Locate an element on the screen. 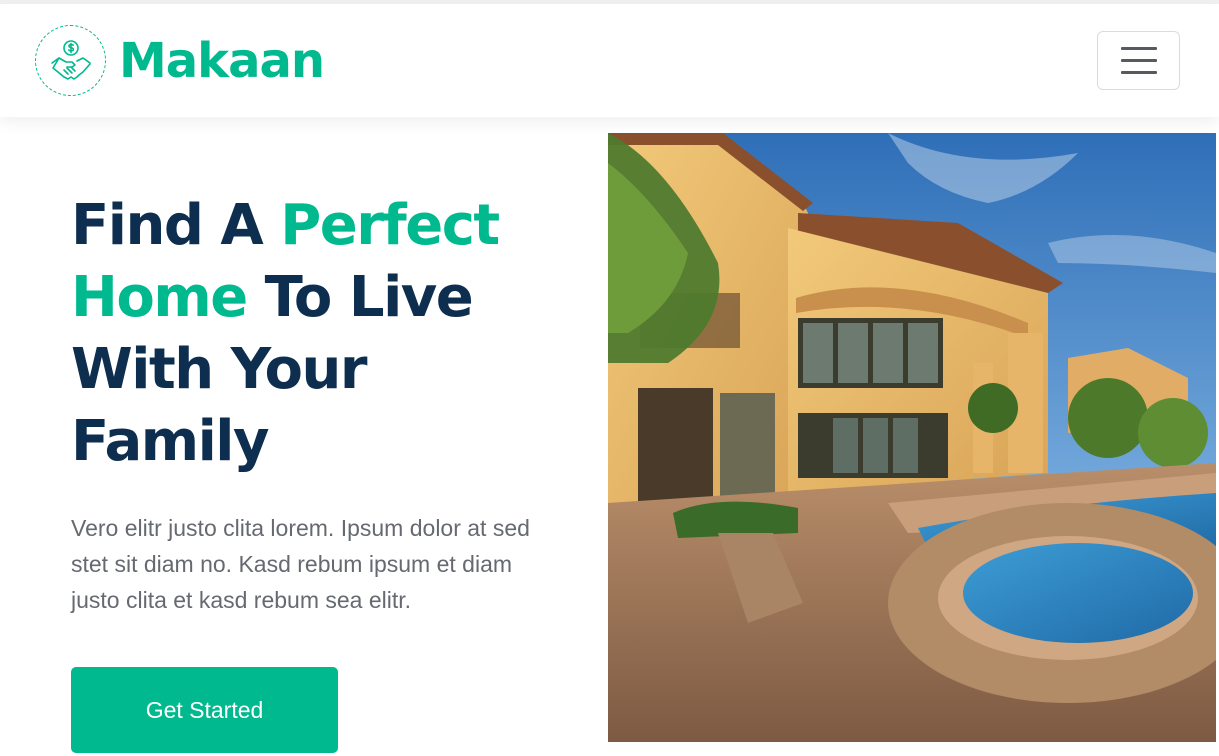 This screenshot has width=1219, height=756. handshake-dollar-icon is located at coordinates (70, 59).